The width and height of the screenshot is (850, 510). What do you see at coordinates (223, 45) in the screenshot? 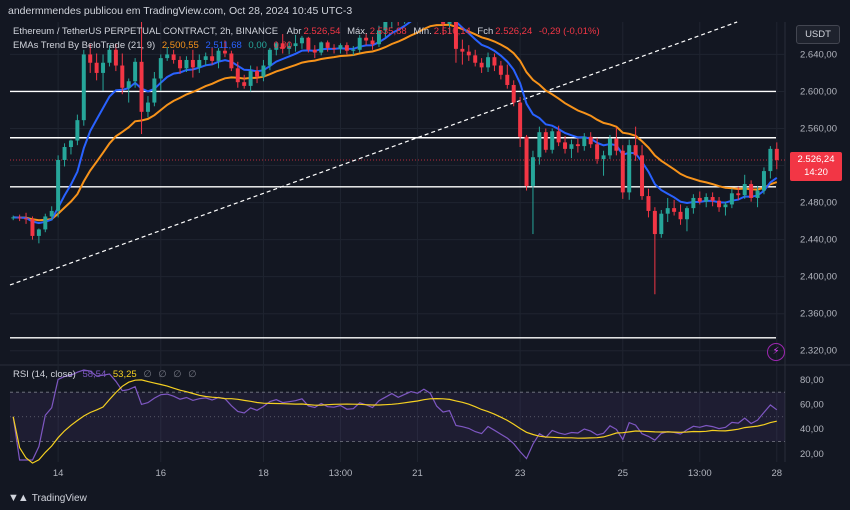
I see `ema-fast-value: 2.511,68` at bounding box center [223, 45].